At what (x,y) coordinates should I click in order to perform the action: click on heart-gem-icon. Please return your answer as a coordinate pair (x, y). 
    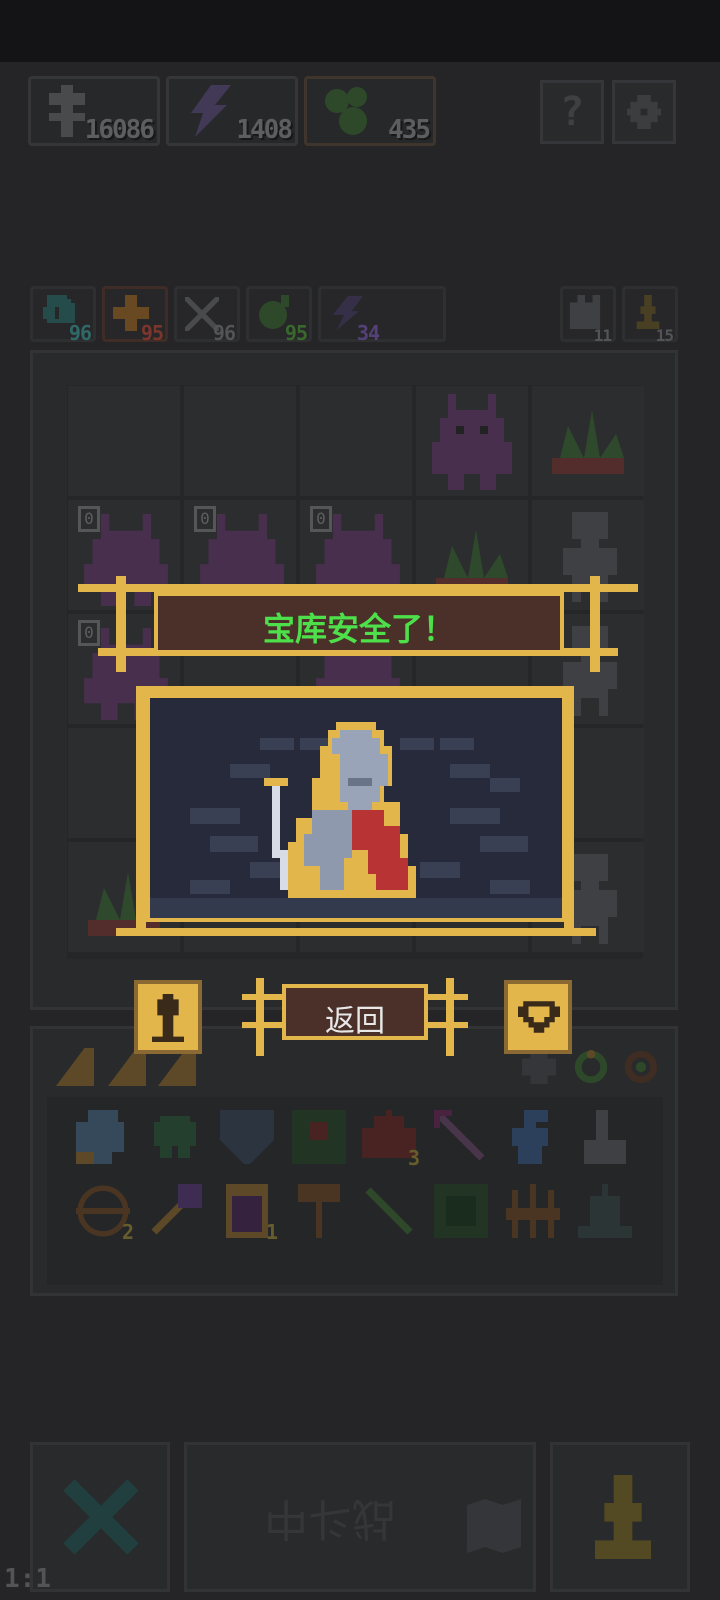
    Looking at the image, I should click on (539, 1017).